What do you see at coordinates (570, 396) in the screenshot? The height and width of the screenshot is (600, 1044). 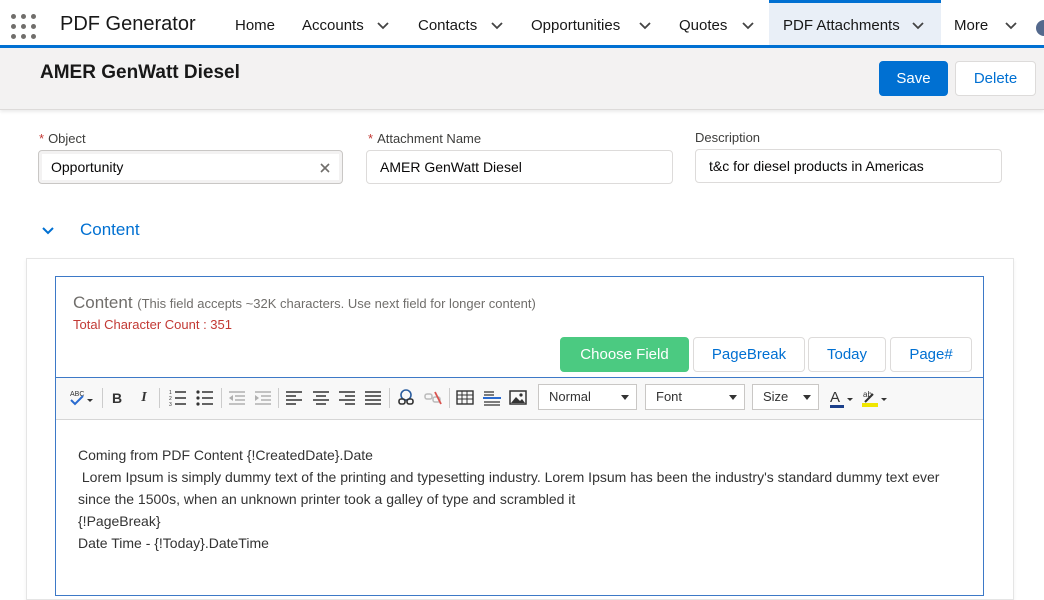 I see `format-select-value: Normal` at bounding box center [570, 396].